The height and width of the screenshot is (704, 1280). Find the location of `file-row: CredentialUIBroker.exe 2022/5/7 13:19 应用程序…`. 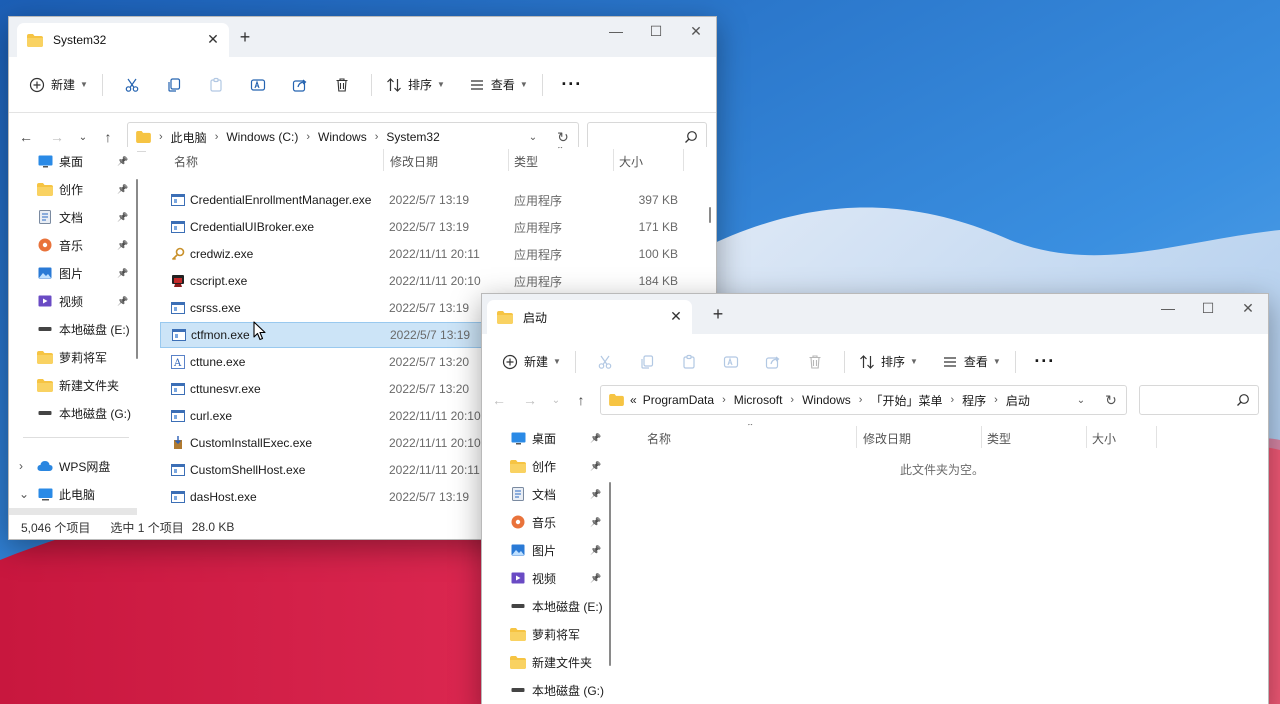

file-row: CredentialUIBroker.exe 2022/5/7 13:19 应用程序… is located at coordinates (438, 227).